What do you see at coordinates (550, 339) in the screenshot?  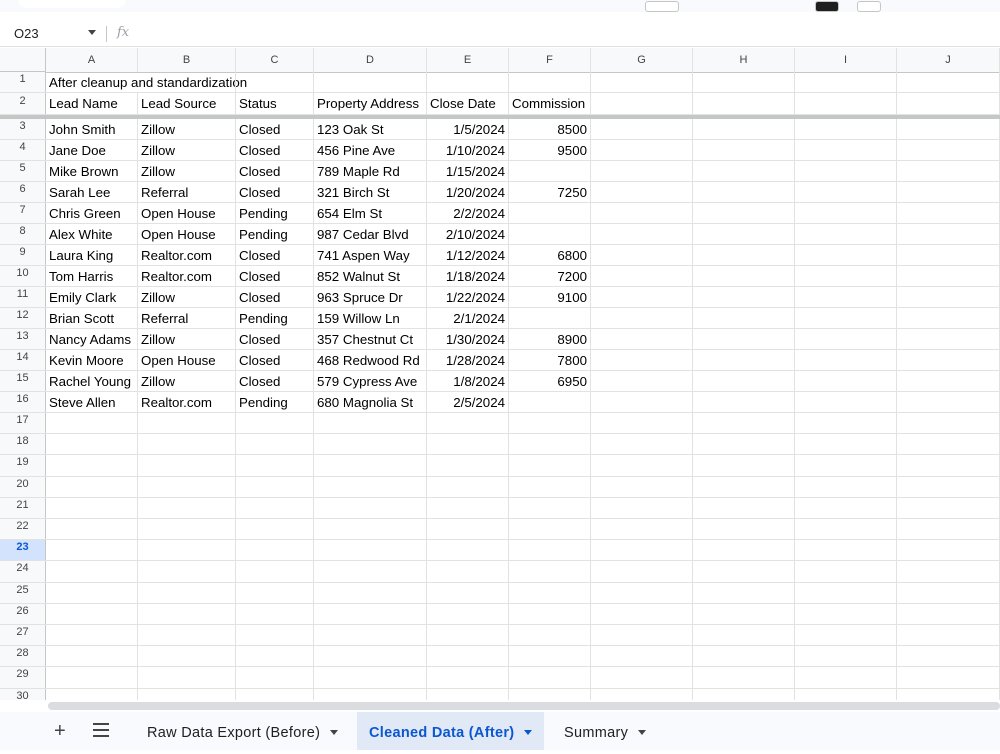 I see `cell-f13: 8900` at bounding box center [550, 339].